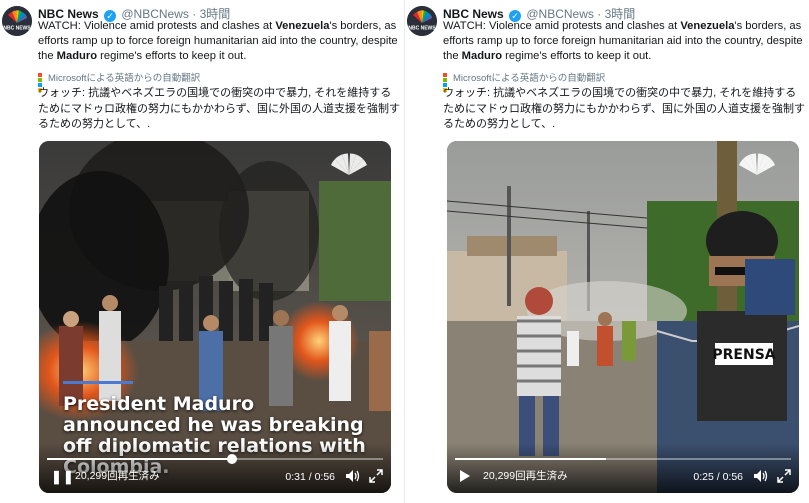  What do you see at coordinates (63, 477) in the screenshot?
I see `pause-icon: ❚❚` at bounding box center [63, 477].